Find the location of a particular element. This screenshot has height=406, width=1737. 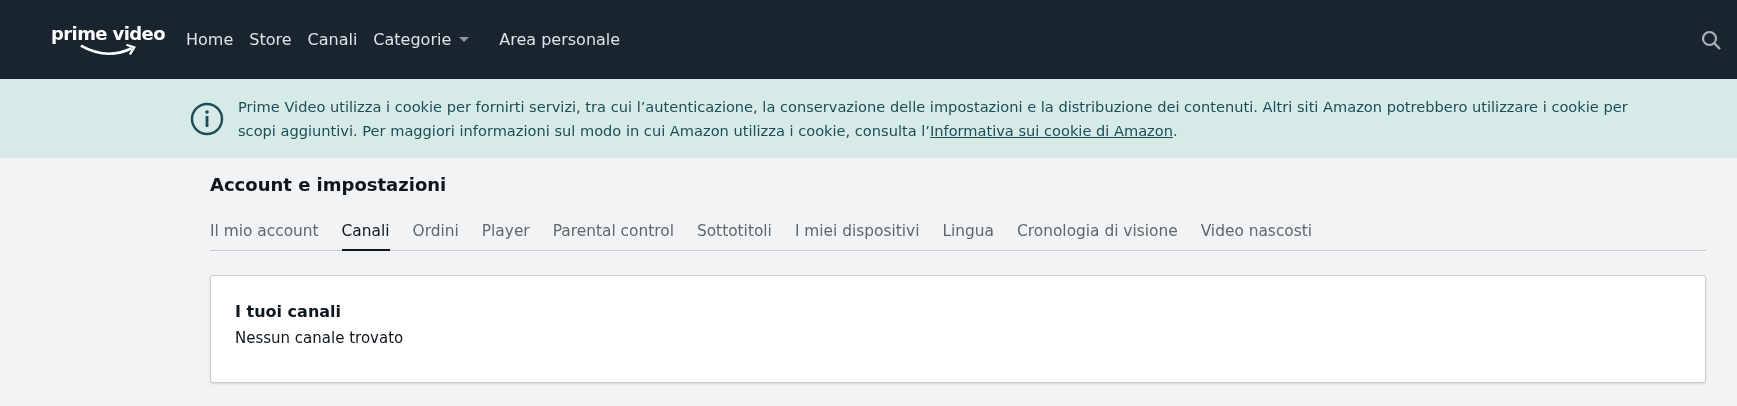

search-icon is located at coordinates (1711, 39).